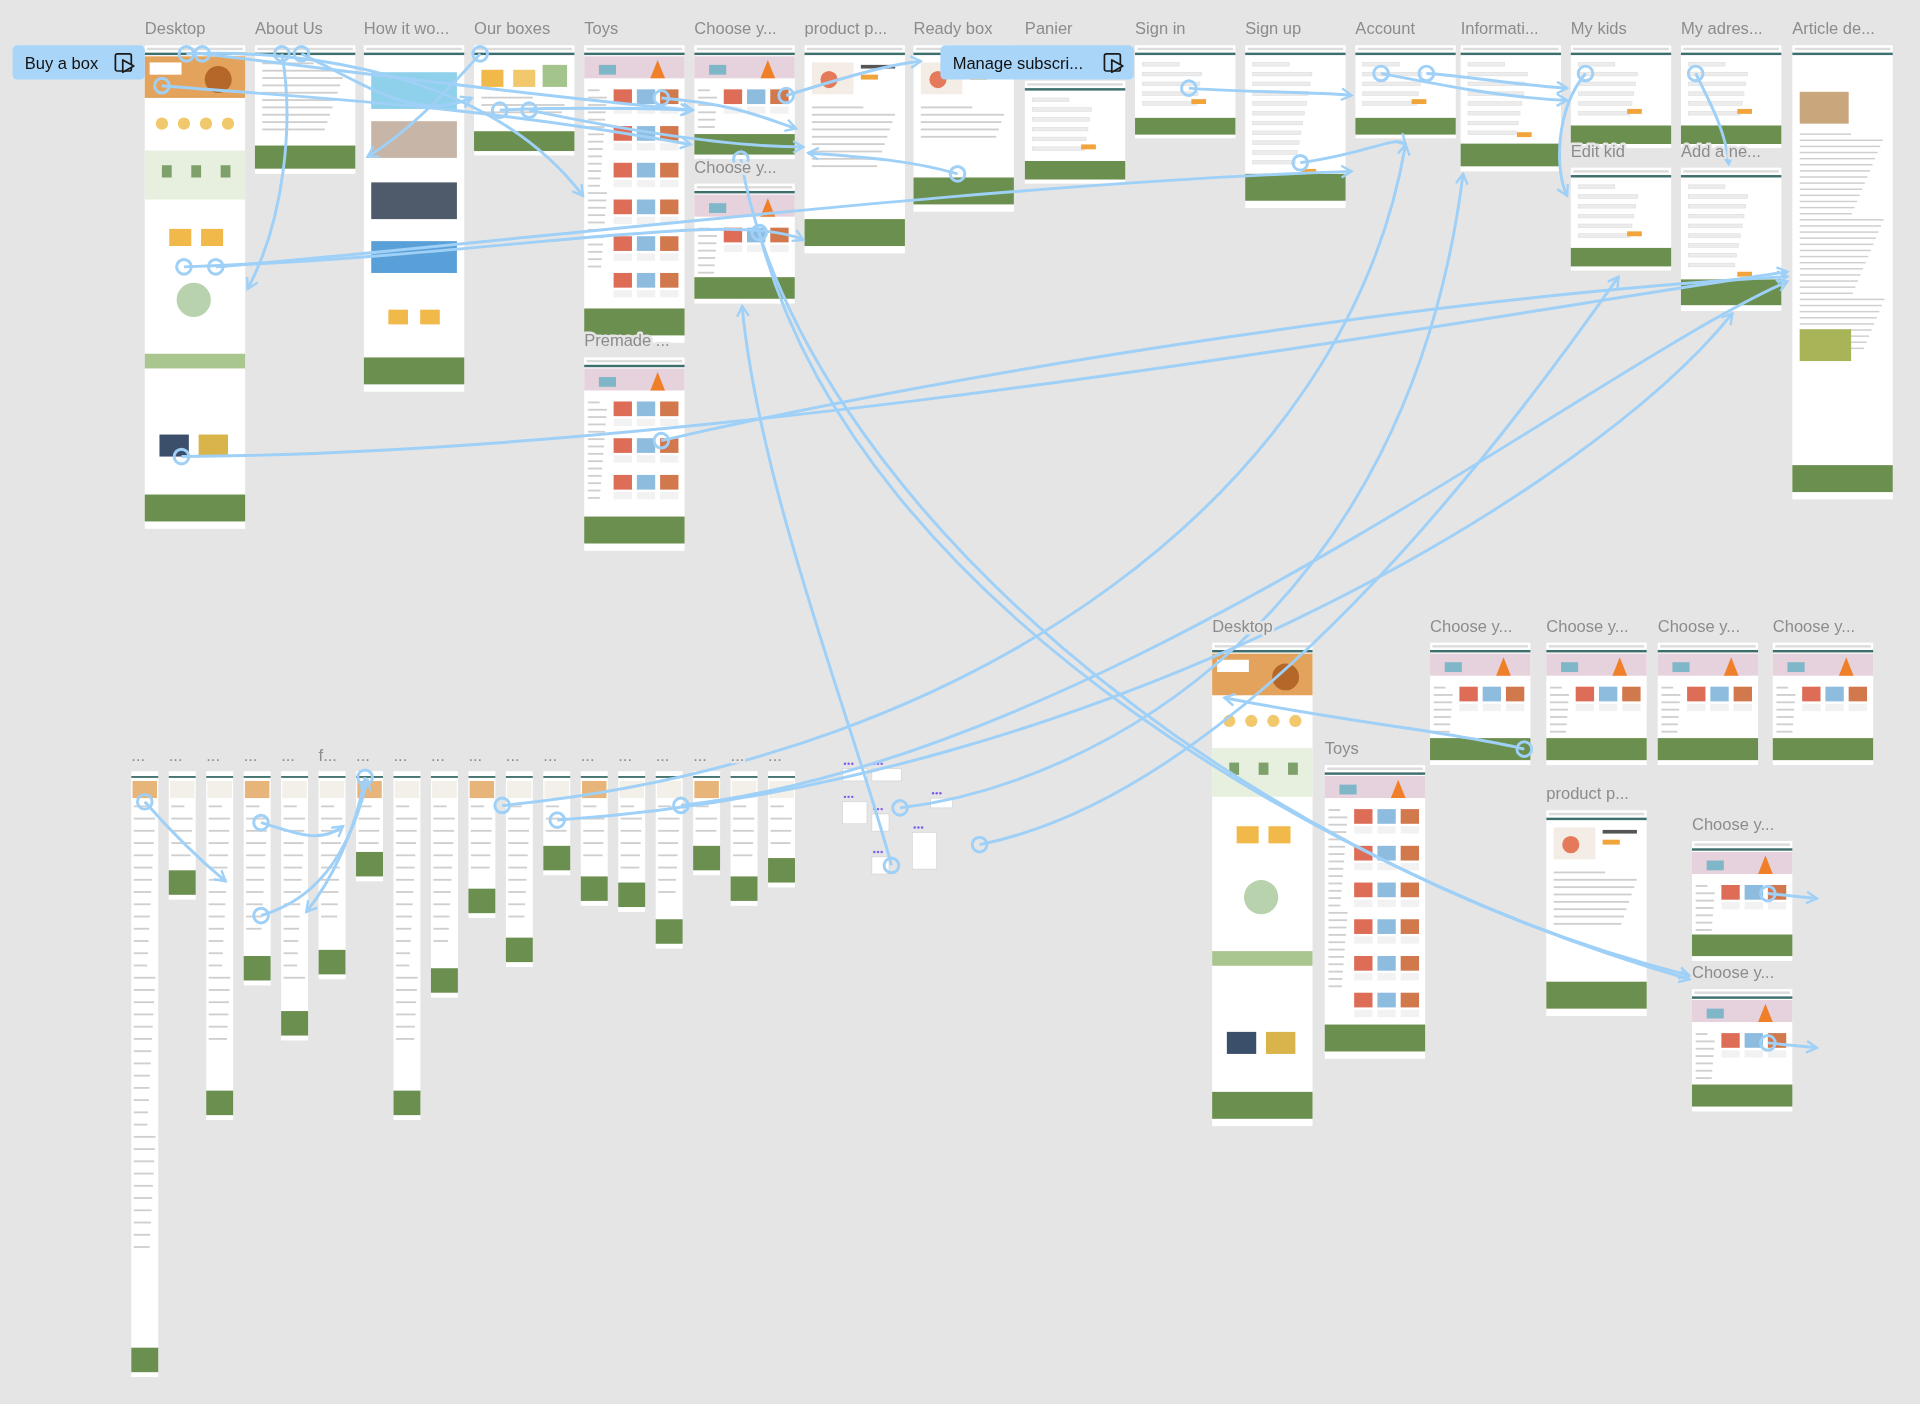 This screenshot has width=1920, height=1404. What do you see at coordinates (1598, 29) in the screenshot?
I see `frame-label: My kids` at bounding box center [1598, 29].